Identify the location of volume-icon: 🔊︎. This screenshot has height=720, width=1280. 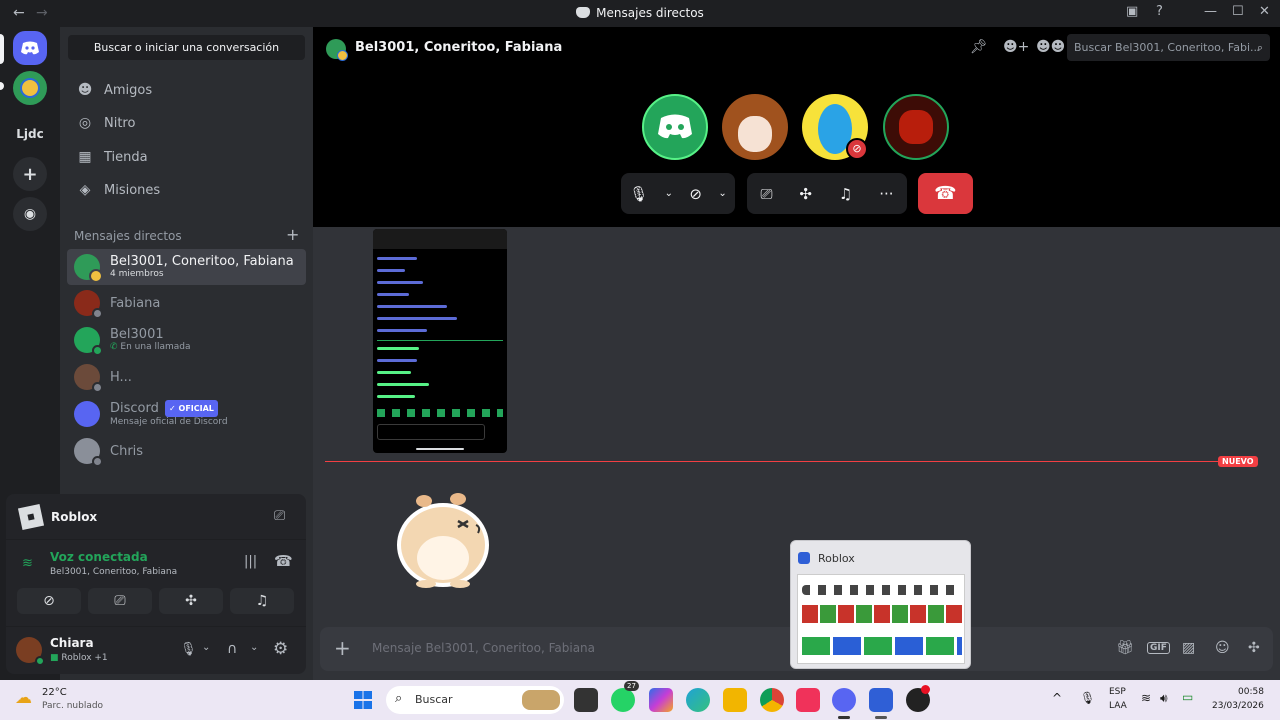
(1164, 698).